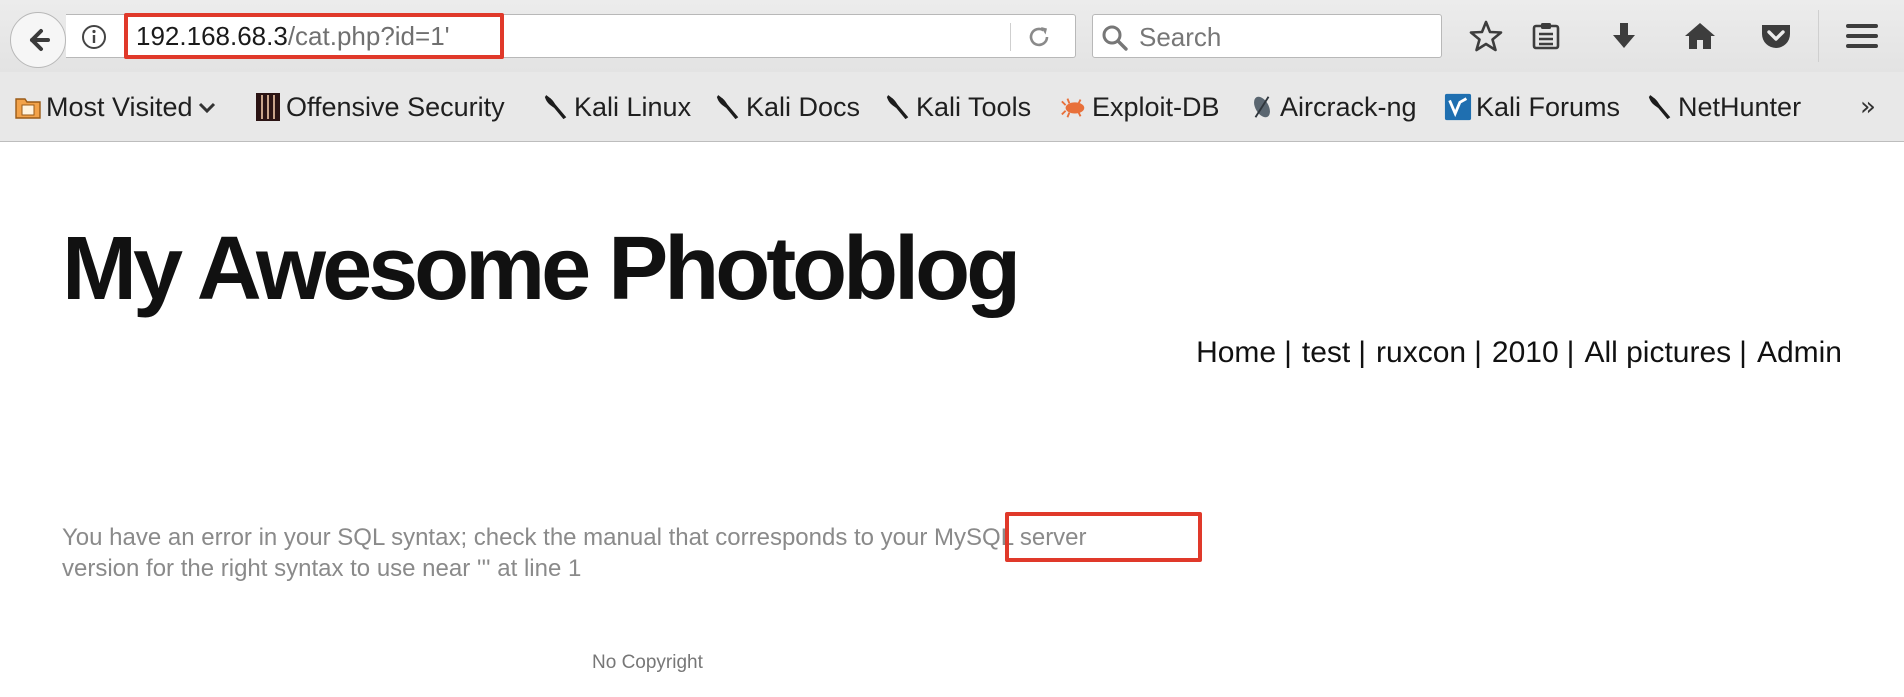 Image resolution: width=1904 pixels, height=697 pixels. Describe the element at coordinates (119, 106) in the screenshot. I see `bookmark-label: Most Visited` at that location.